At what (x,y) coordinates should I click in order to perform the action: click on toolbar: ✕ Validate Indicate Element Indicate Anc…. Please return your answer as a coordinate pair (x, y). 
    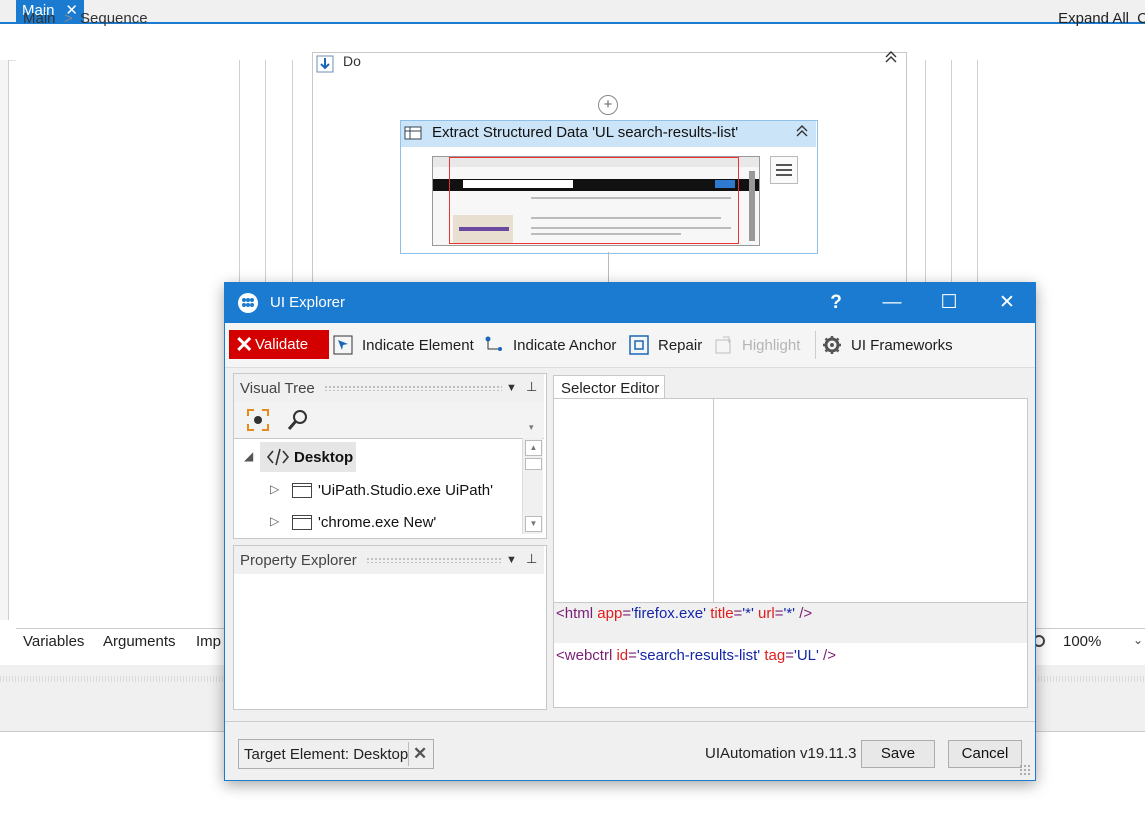
    Looking at the image, I should click on (630, 345).